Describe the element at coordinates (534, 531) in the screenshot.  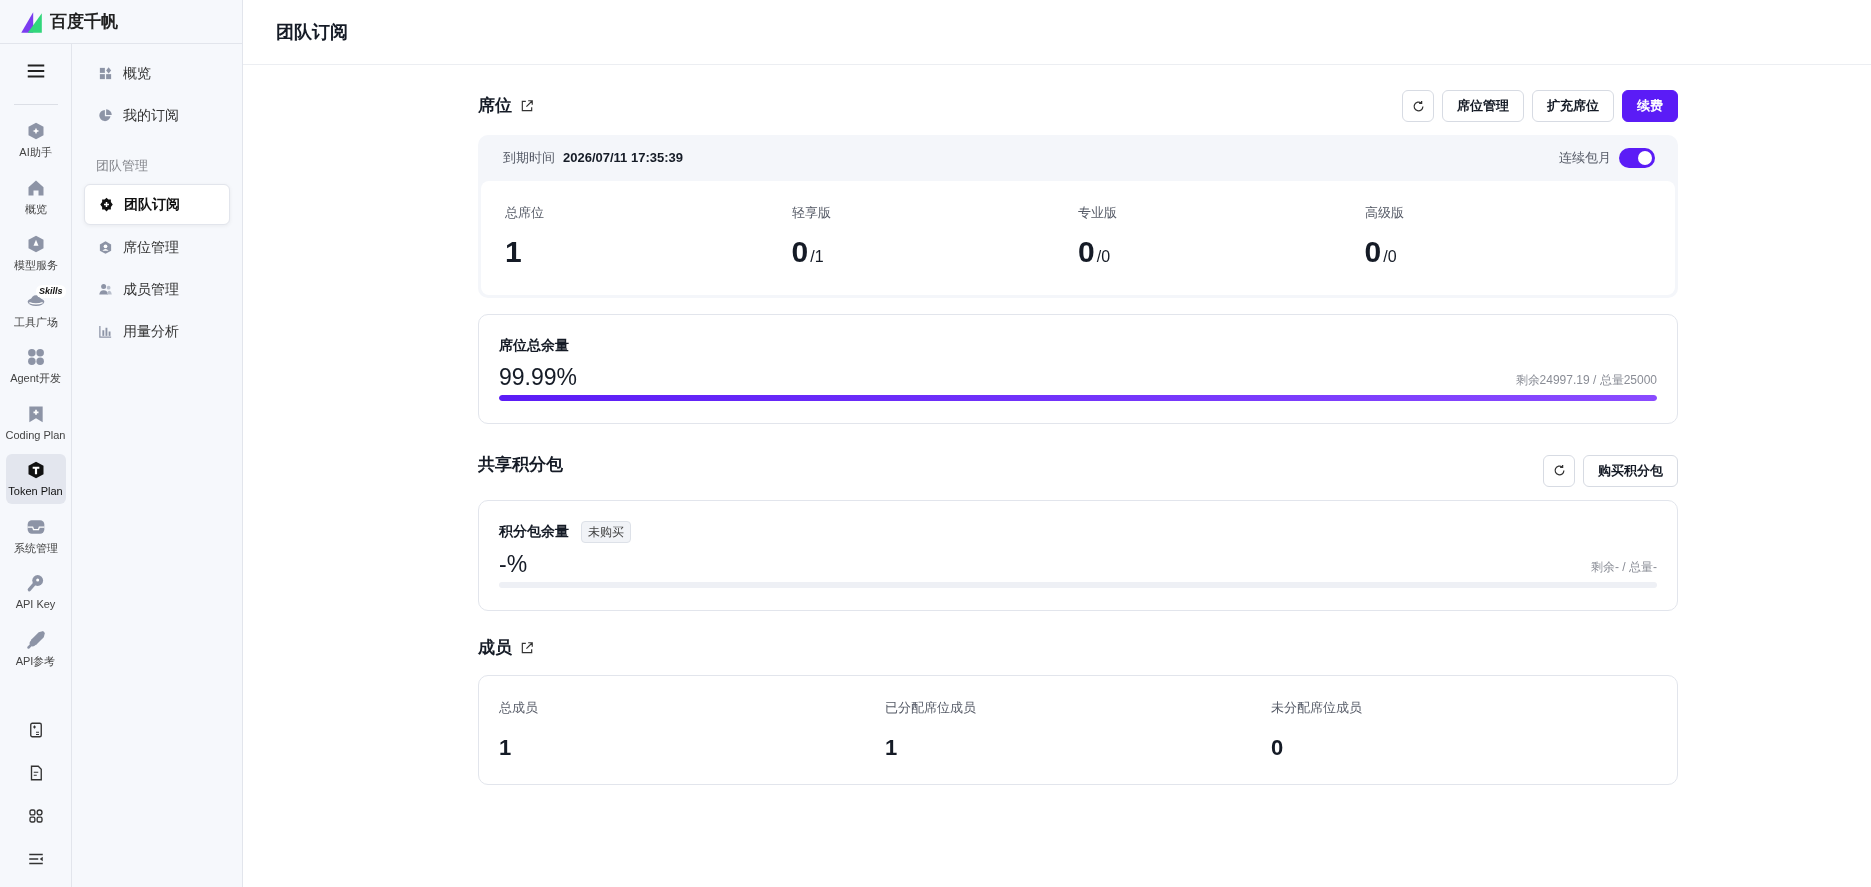
I see `card-title: 积分包余量` at that location.